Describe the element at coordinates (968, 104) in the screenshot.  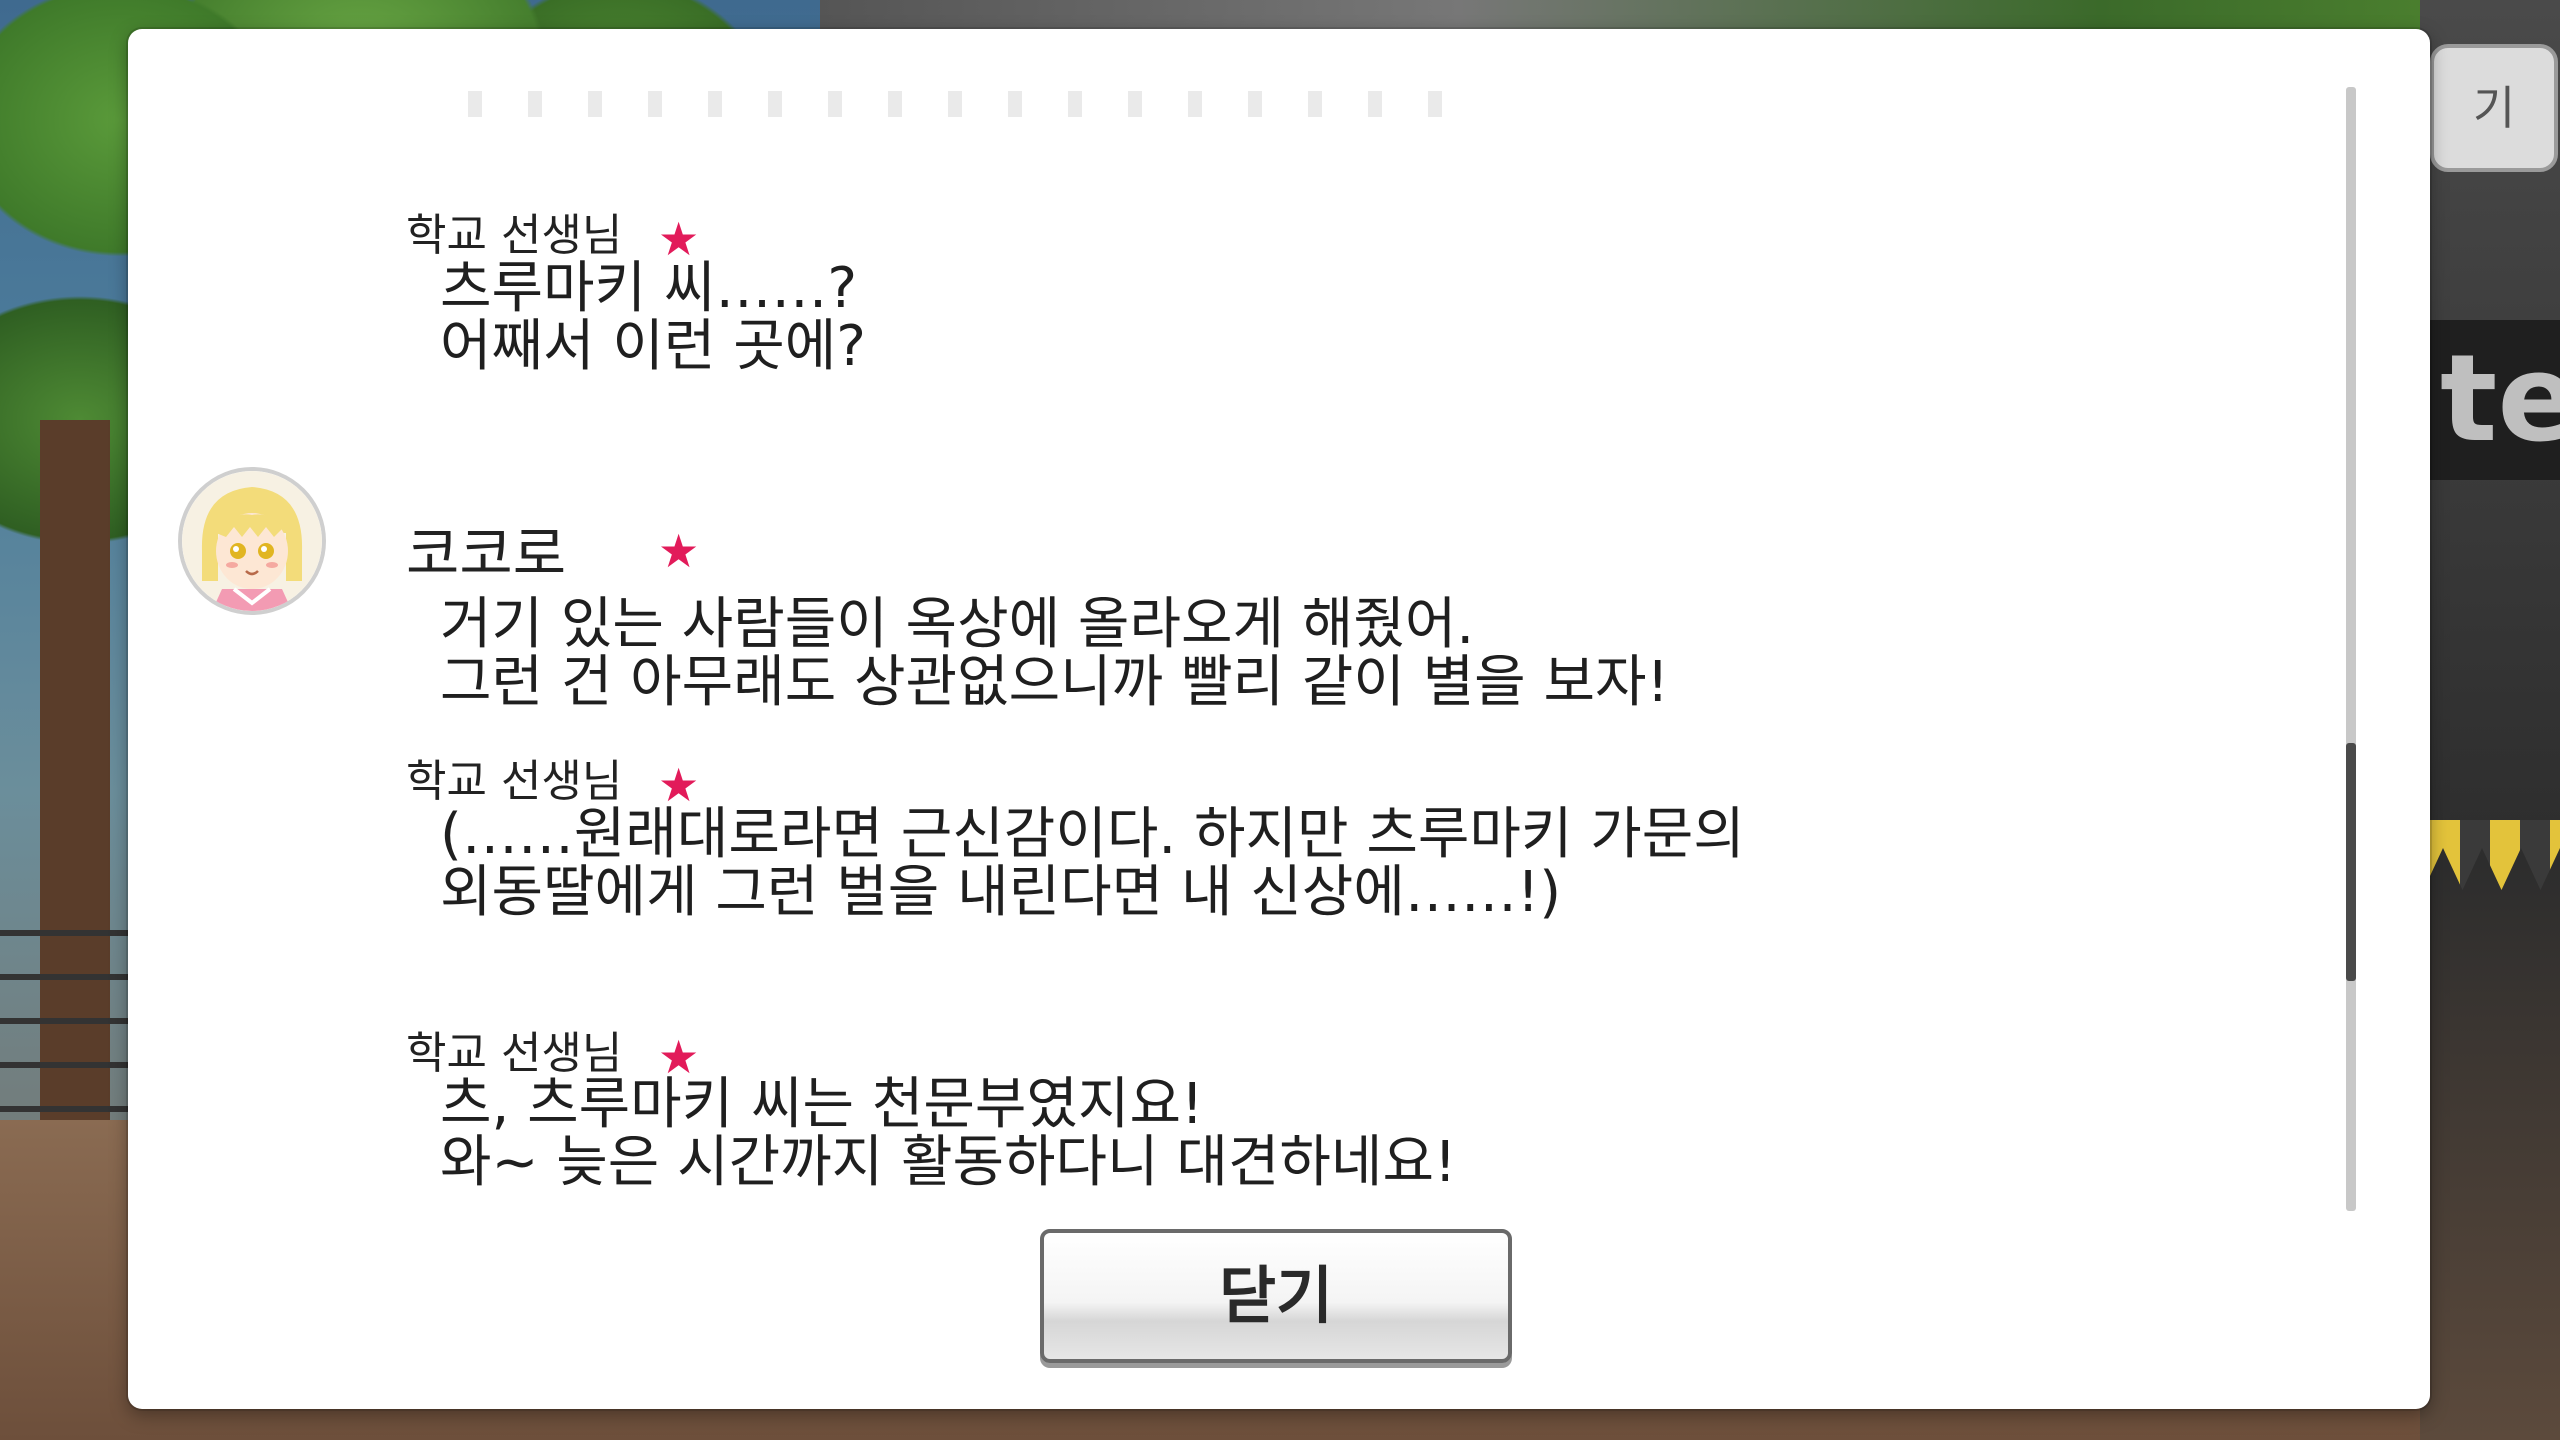
I see `scrolled-text-remnant` at that location.